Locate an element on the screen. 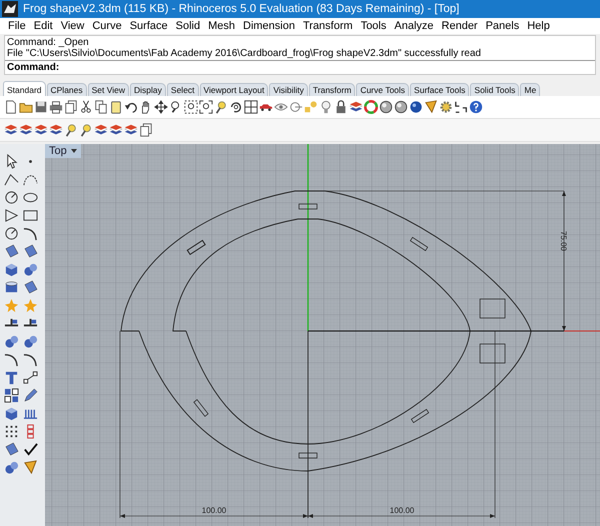 The height and width of the screenshot is (526, 600). copy-icon is located at coordinates (101, 107).